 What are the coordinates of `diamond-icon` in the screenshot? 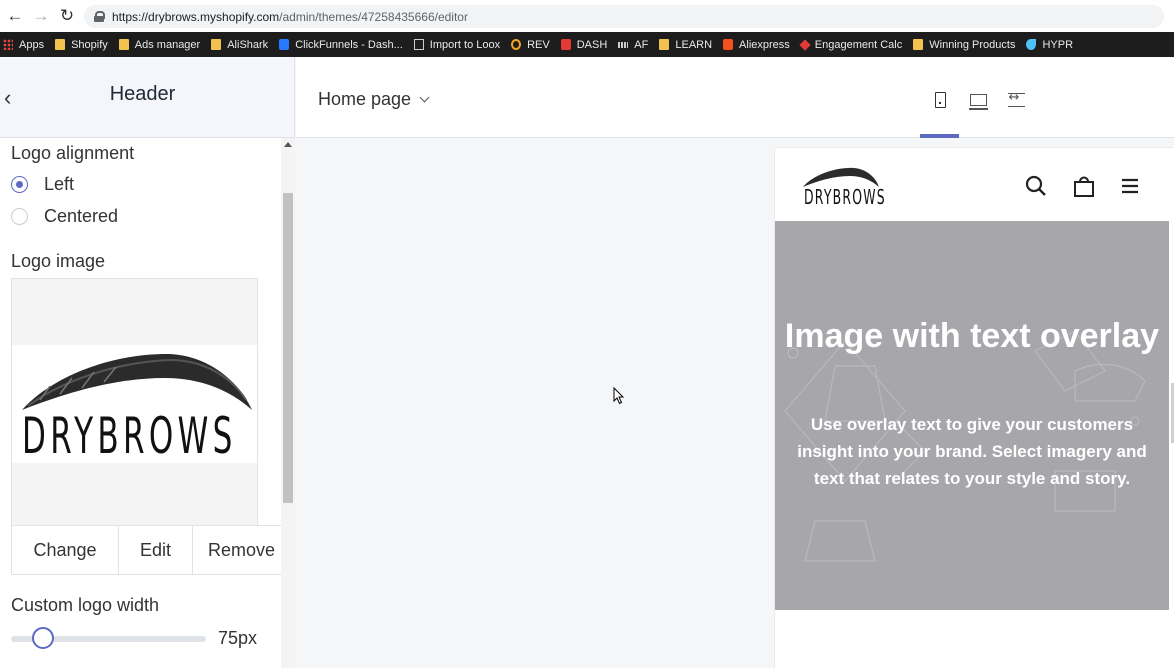 It's located at (805, 44).